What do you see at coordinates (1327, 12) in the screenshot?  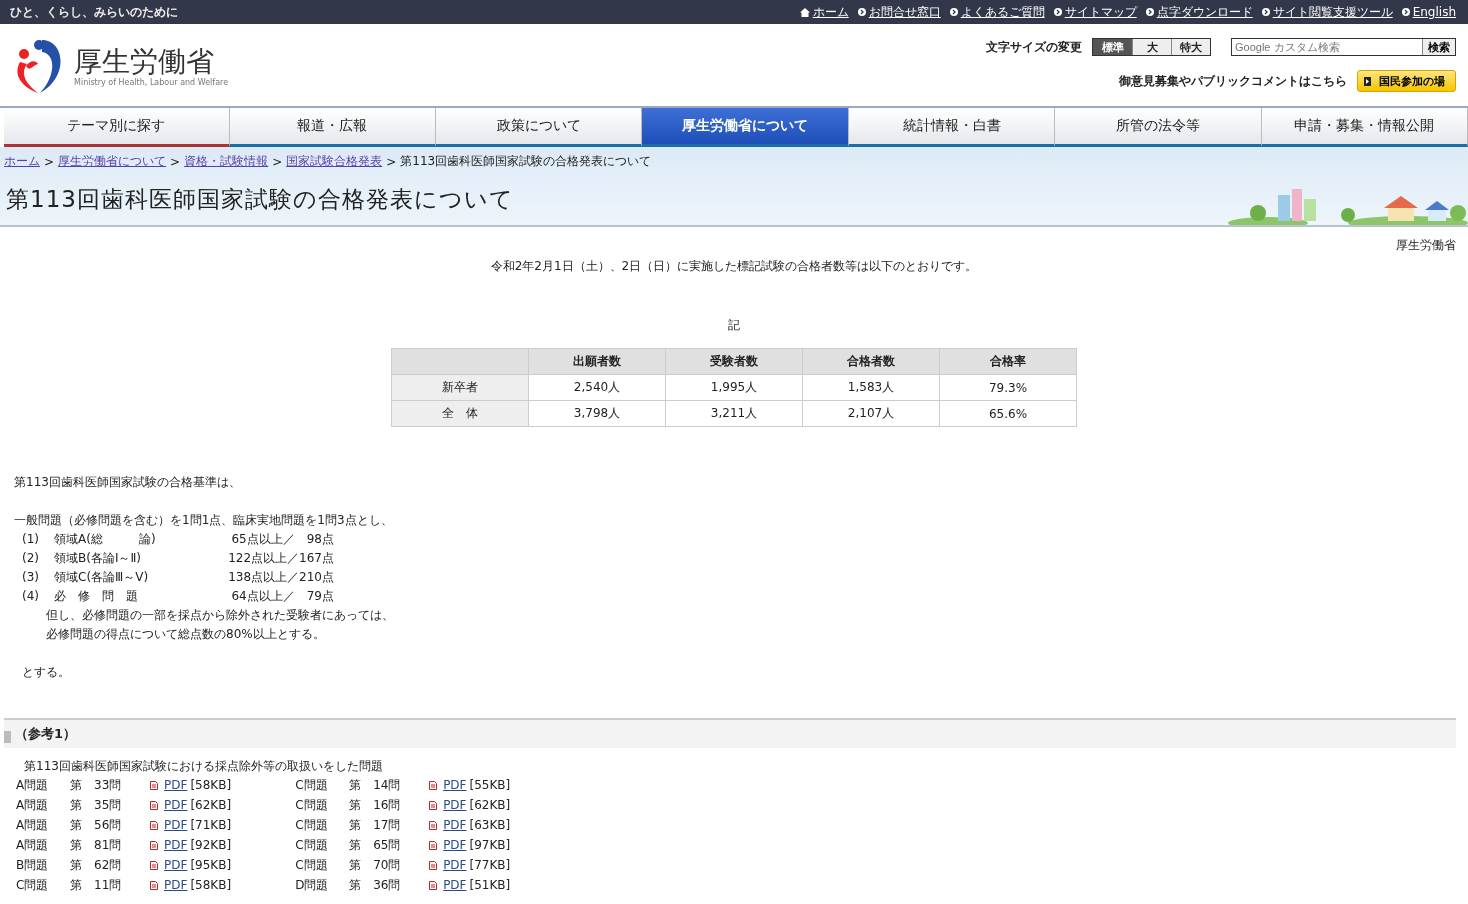 I see `top-link: サイト閲覧支援ツール` at bounding box center [1327, 12].